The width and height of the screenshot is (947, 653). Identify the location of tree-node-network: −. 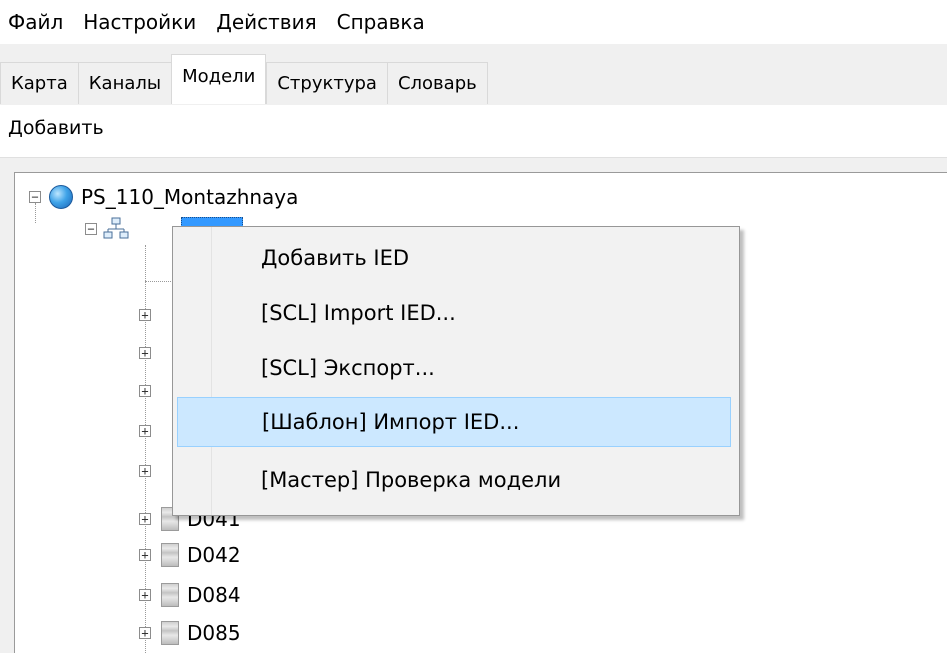
(107, 229).